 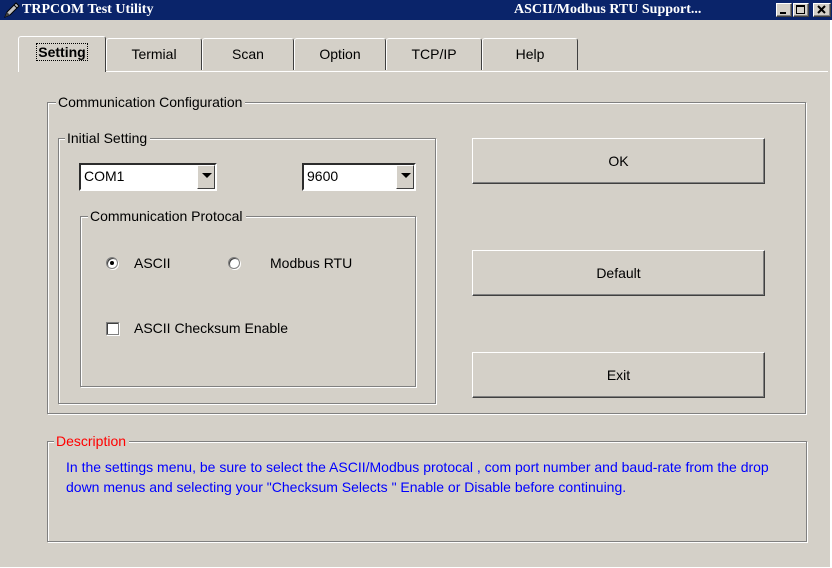 I want to click on tab-label: Scan, so click(x=248, y=54).